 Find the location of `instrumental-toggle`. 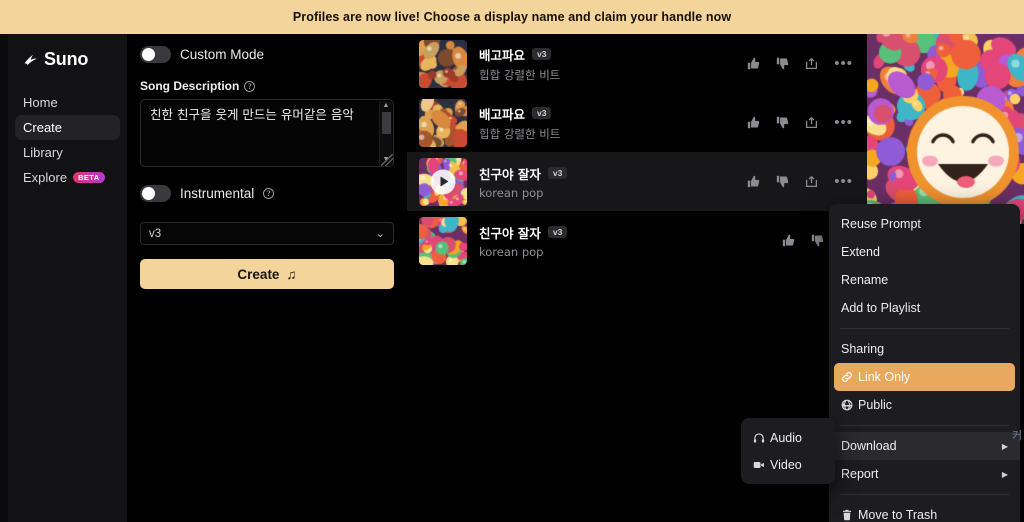

instrumental-toggle is located at coordinates (155, 193).